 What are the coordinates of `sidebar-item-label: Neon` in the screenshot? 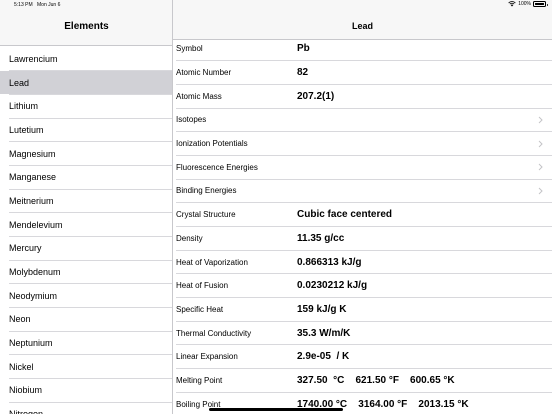 It's located at (20, 319).